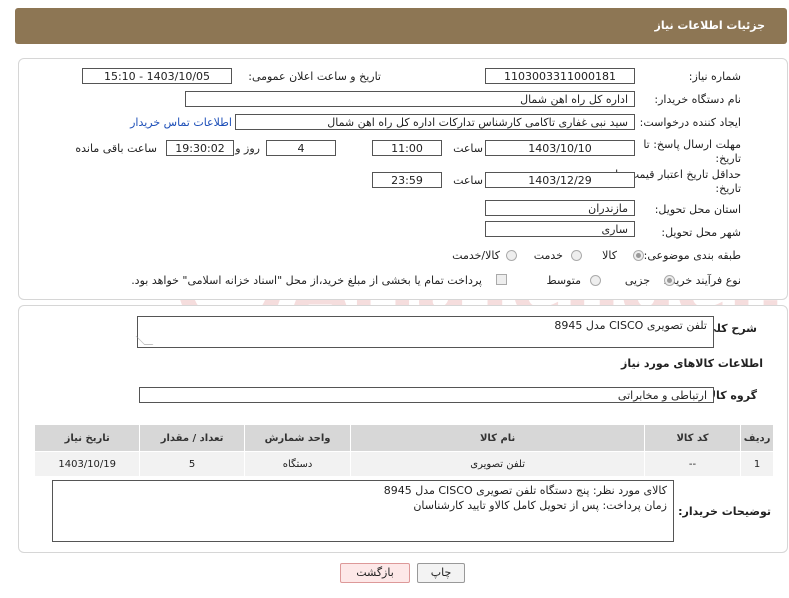 Image resolution: width=789 pixels, height=598 pixels. Describe the element at coordinates (116, 148) in the screenshot. I see `remaining-label: ساعت باقی مانده` at that location.